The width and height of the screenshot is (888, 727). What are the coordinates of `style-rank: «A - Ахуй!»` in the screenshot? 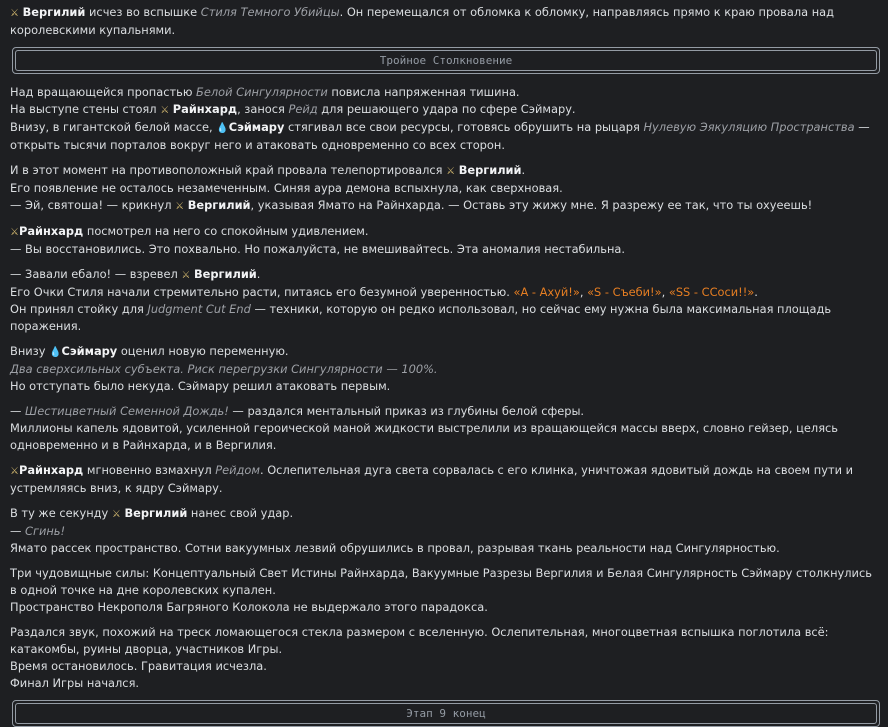 It's located at (546, 292).